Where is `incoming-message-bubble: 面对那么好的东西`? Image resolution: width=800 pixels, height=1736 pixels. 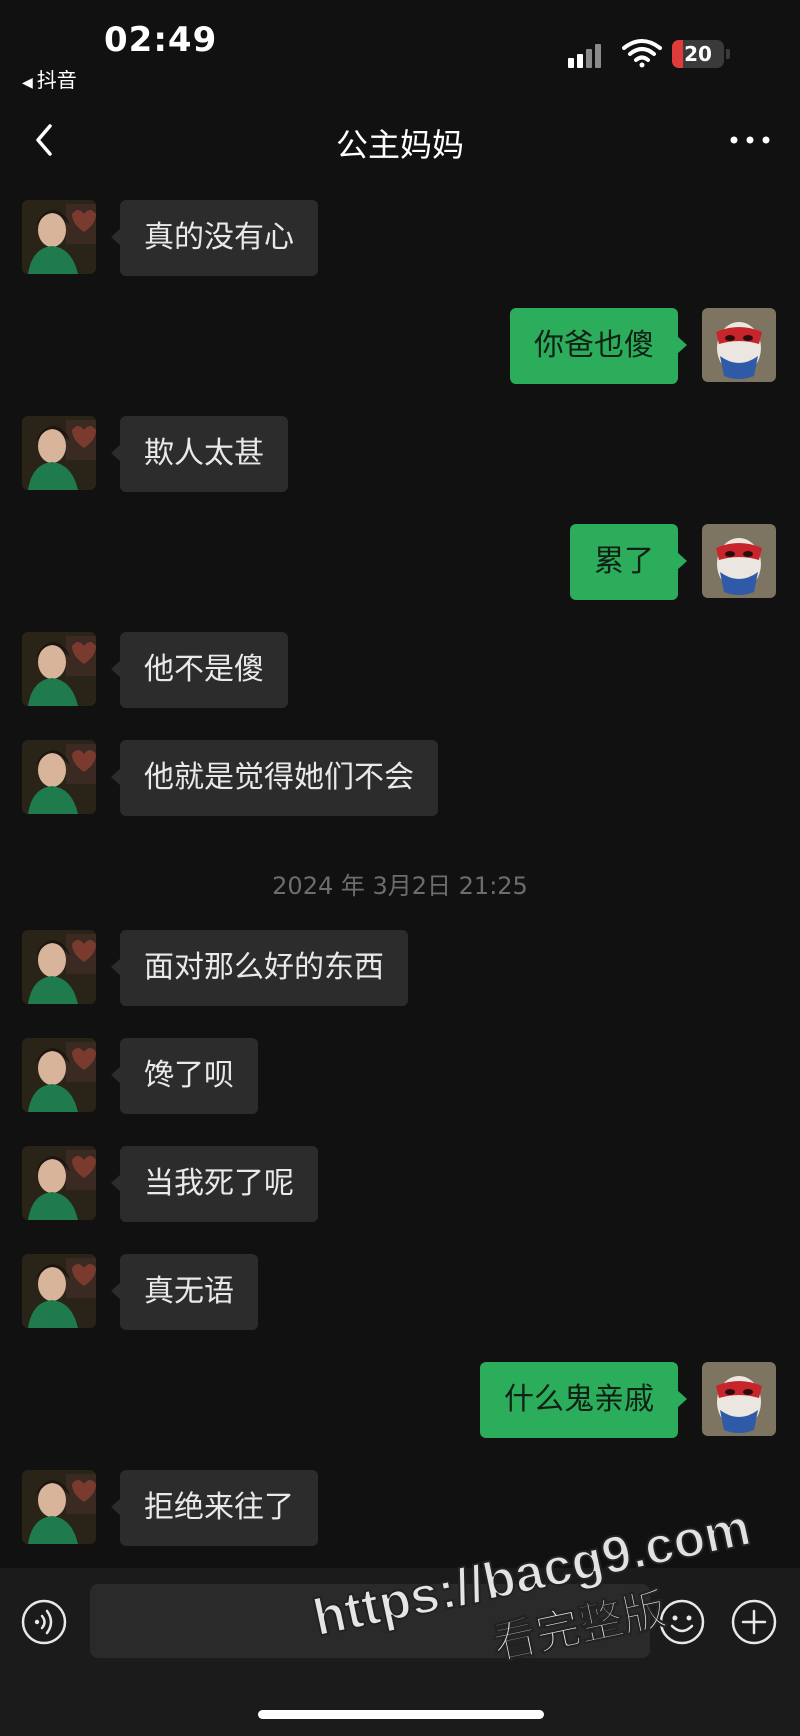
incoming-message-bubble: 面对那么好的东西 is located at coordinates (259, 968).